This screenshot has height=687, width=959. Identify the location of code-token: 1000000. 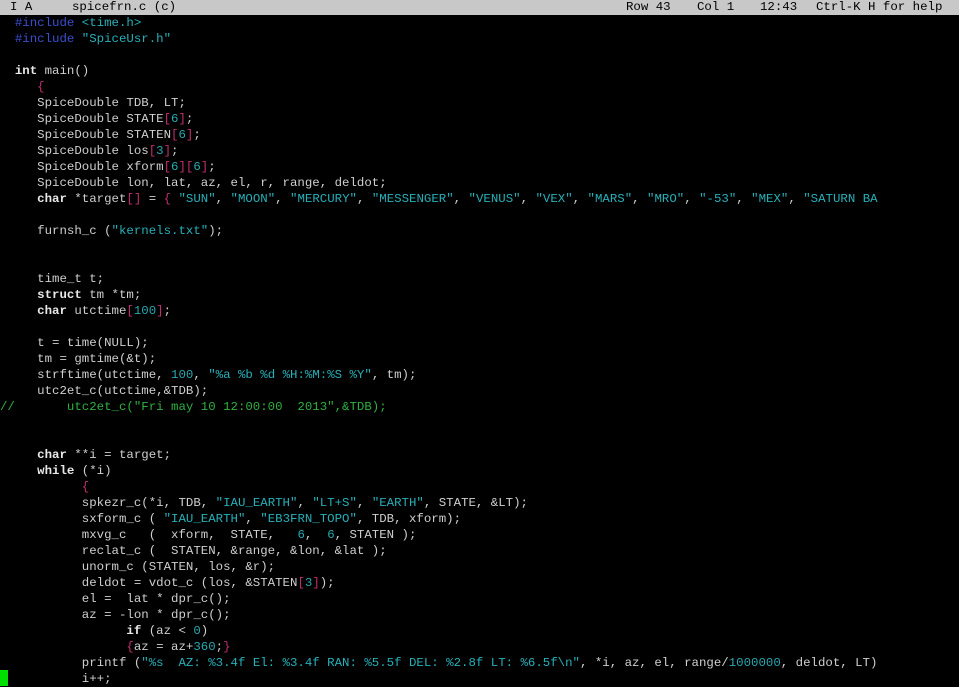
(754, 663).